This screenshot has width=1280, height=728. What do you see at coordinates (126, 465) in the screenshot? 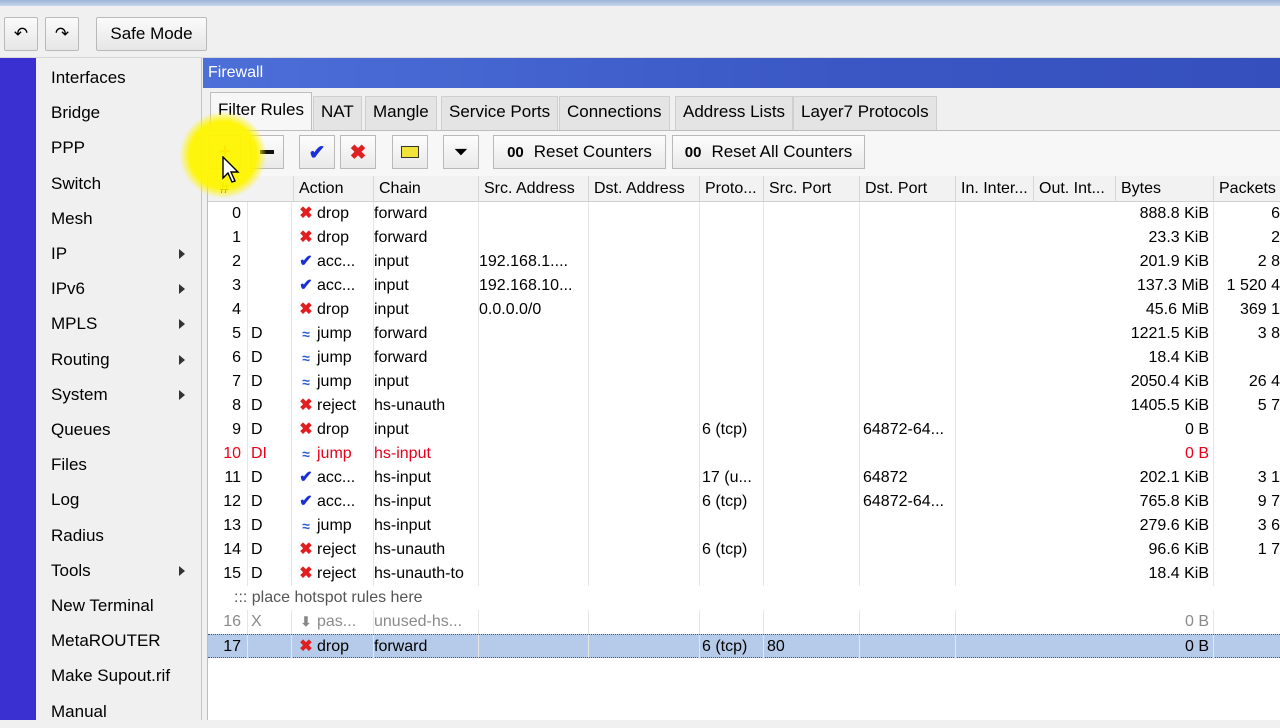
I see `sidebar-item-files: Files` at bounding box center [126, 465].